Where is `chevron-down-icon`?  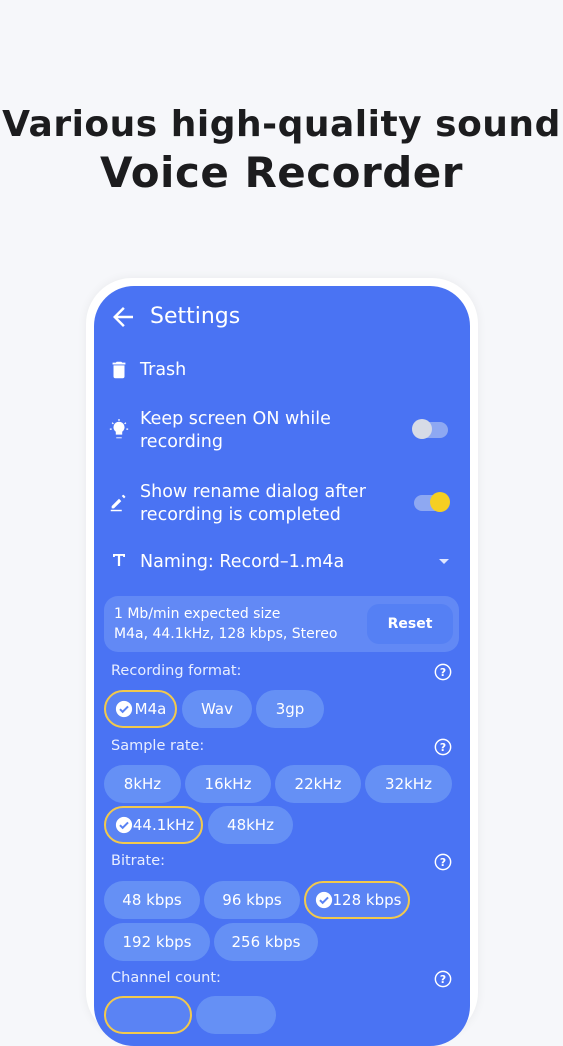
chevron-down-icon is located at coordinates (444, 562).